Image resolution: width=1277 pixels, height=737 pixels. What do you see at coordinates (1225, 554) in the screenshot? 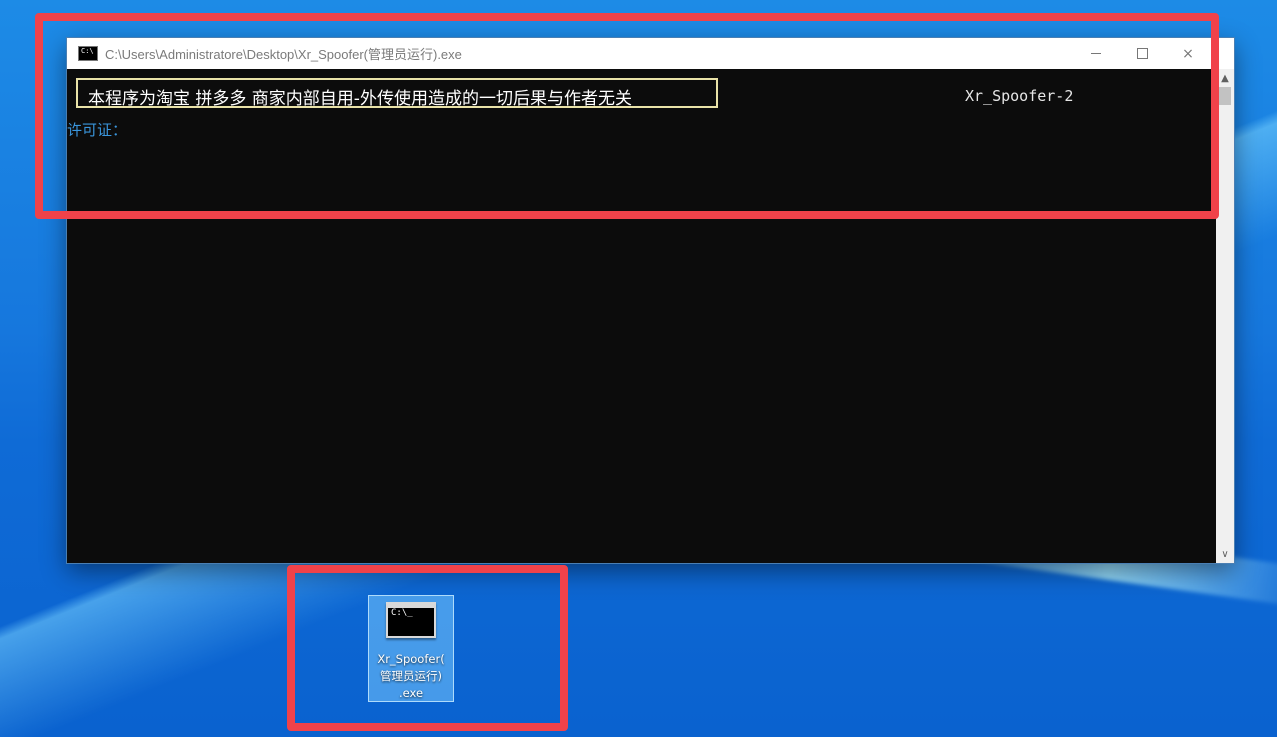
I see `scroll-down-icon: ∨` at bounding box center [1225, 554].